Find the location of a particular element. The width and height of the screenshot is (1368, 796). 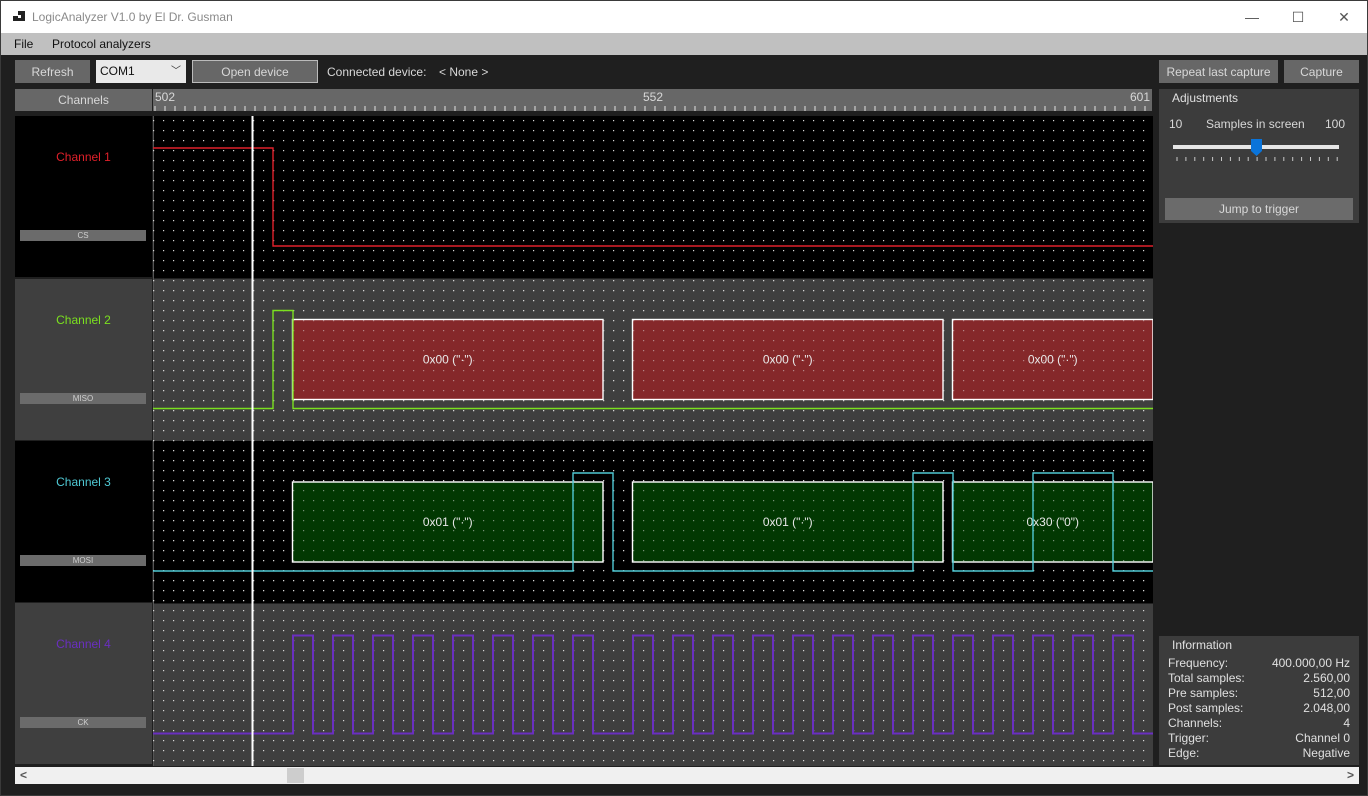

info-row-channels: Channels: 4 is located at coordinates (1259, 723).